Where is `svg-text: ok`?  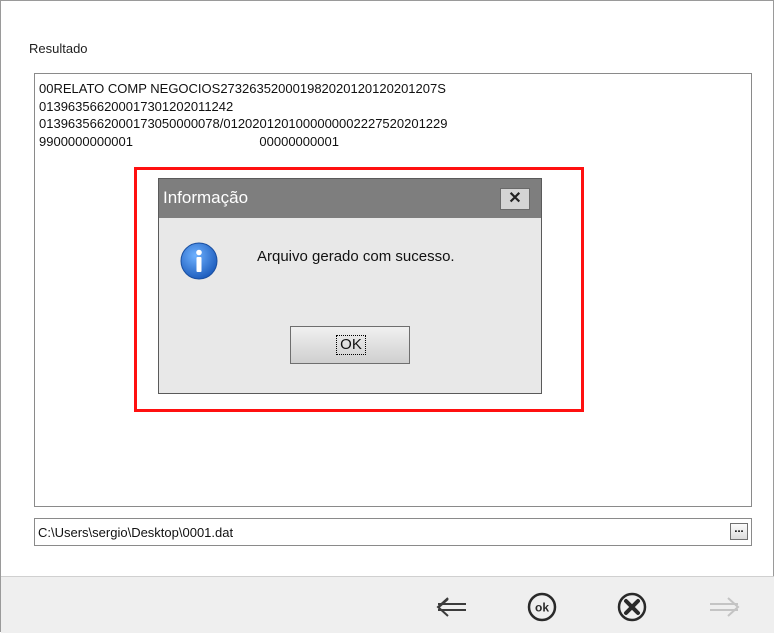
svg-text: ok is located at coordinates (542, 608).